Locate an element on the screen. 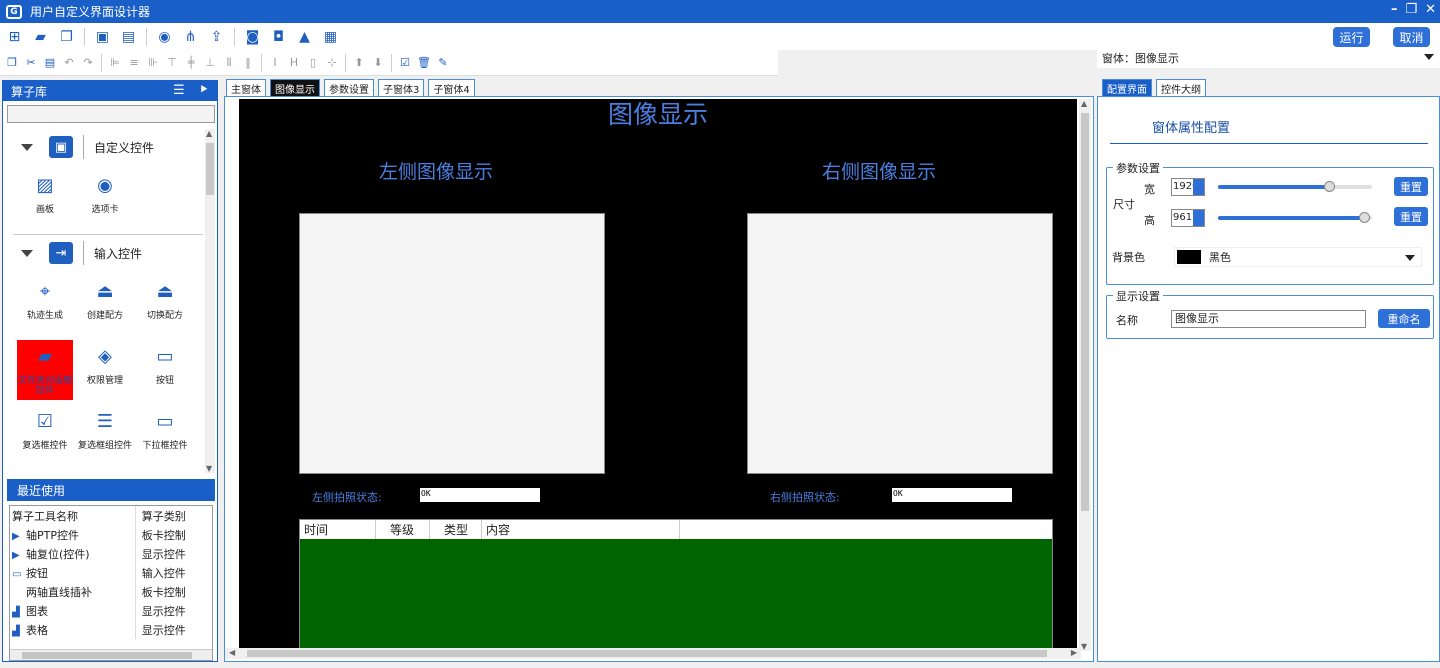  delete-icon: 🗑 is located at coordinates (424, 62).